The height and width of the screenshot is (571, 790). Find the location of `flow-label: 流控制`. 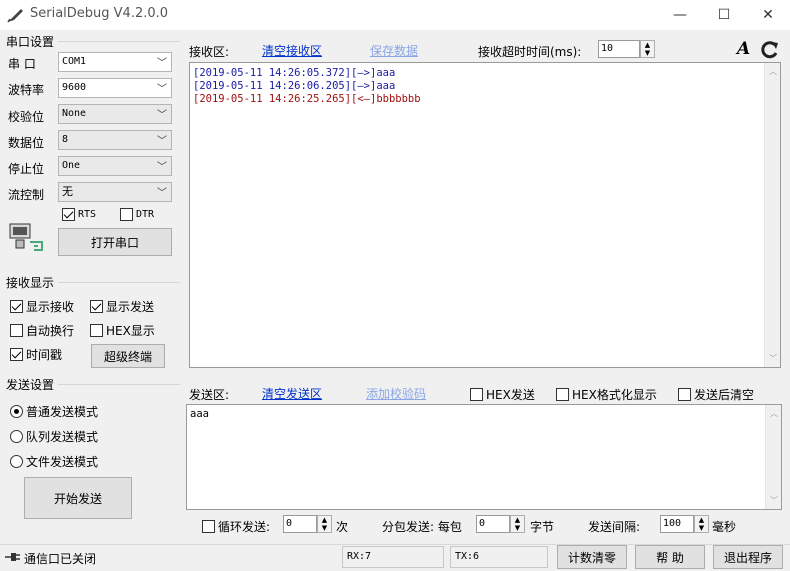

flow-label: 流控制 is located at coordinates (26, 195).